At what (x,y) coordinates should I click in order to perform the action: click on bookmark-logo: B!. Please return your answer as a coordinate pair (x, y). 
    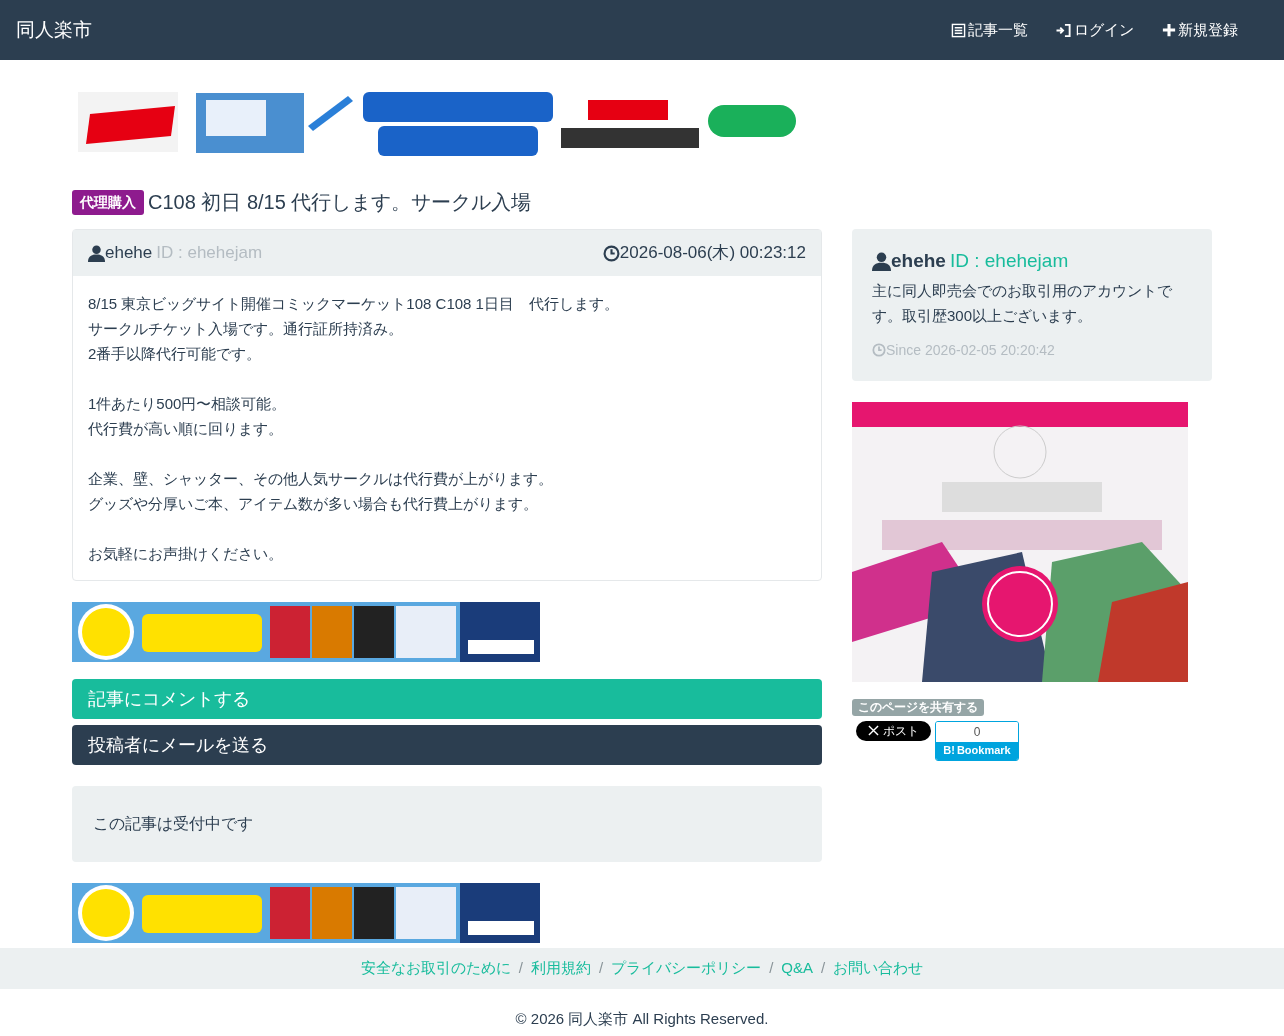
    Looking at the image, I should click on (949, 751).